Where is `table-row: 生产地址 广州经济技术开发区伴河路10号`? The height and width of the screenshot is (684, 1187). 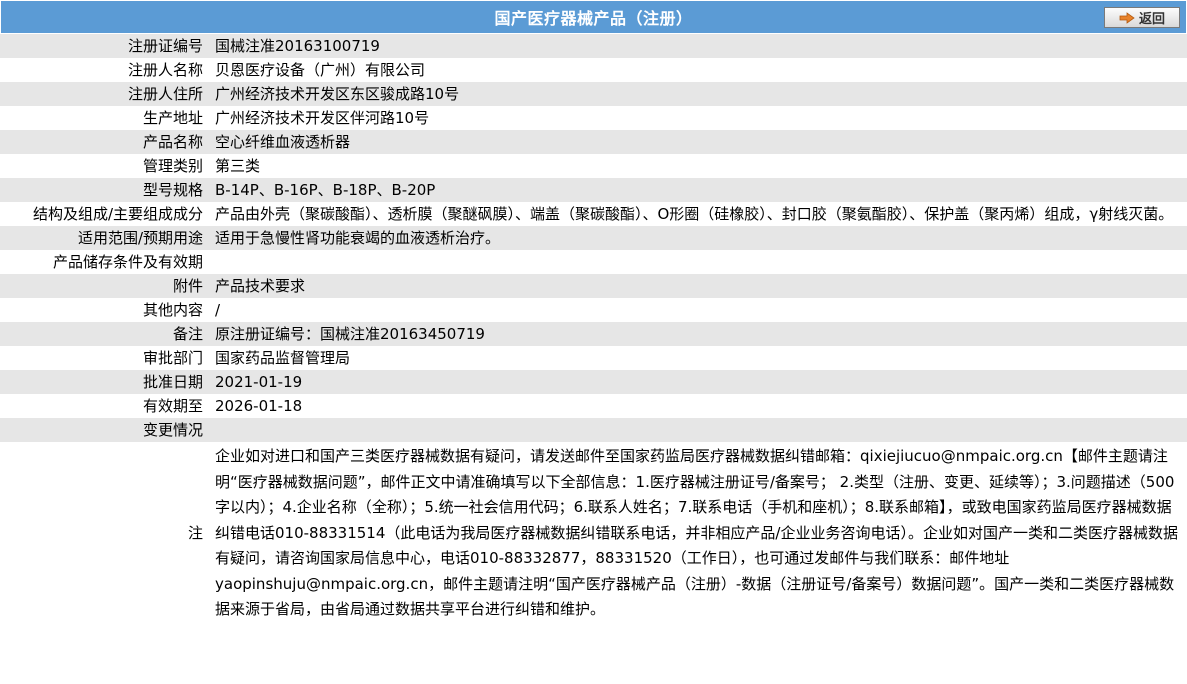
table-row: 生产地址 广州经济技术开发区伴河路10号 is located at coordinates (593, 118).